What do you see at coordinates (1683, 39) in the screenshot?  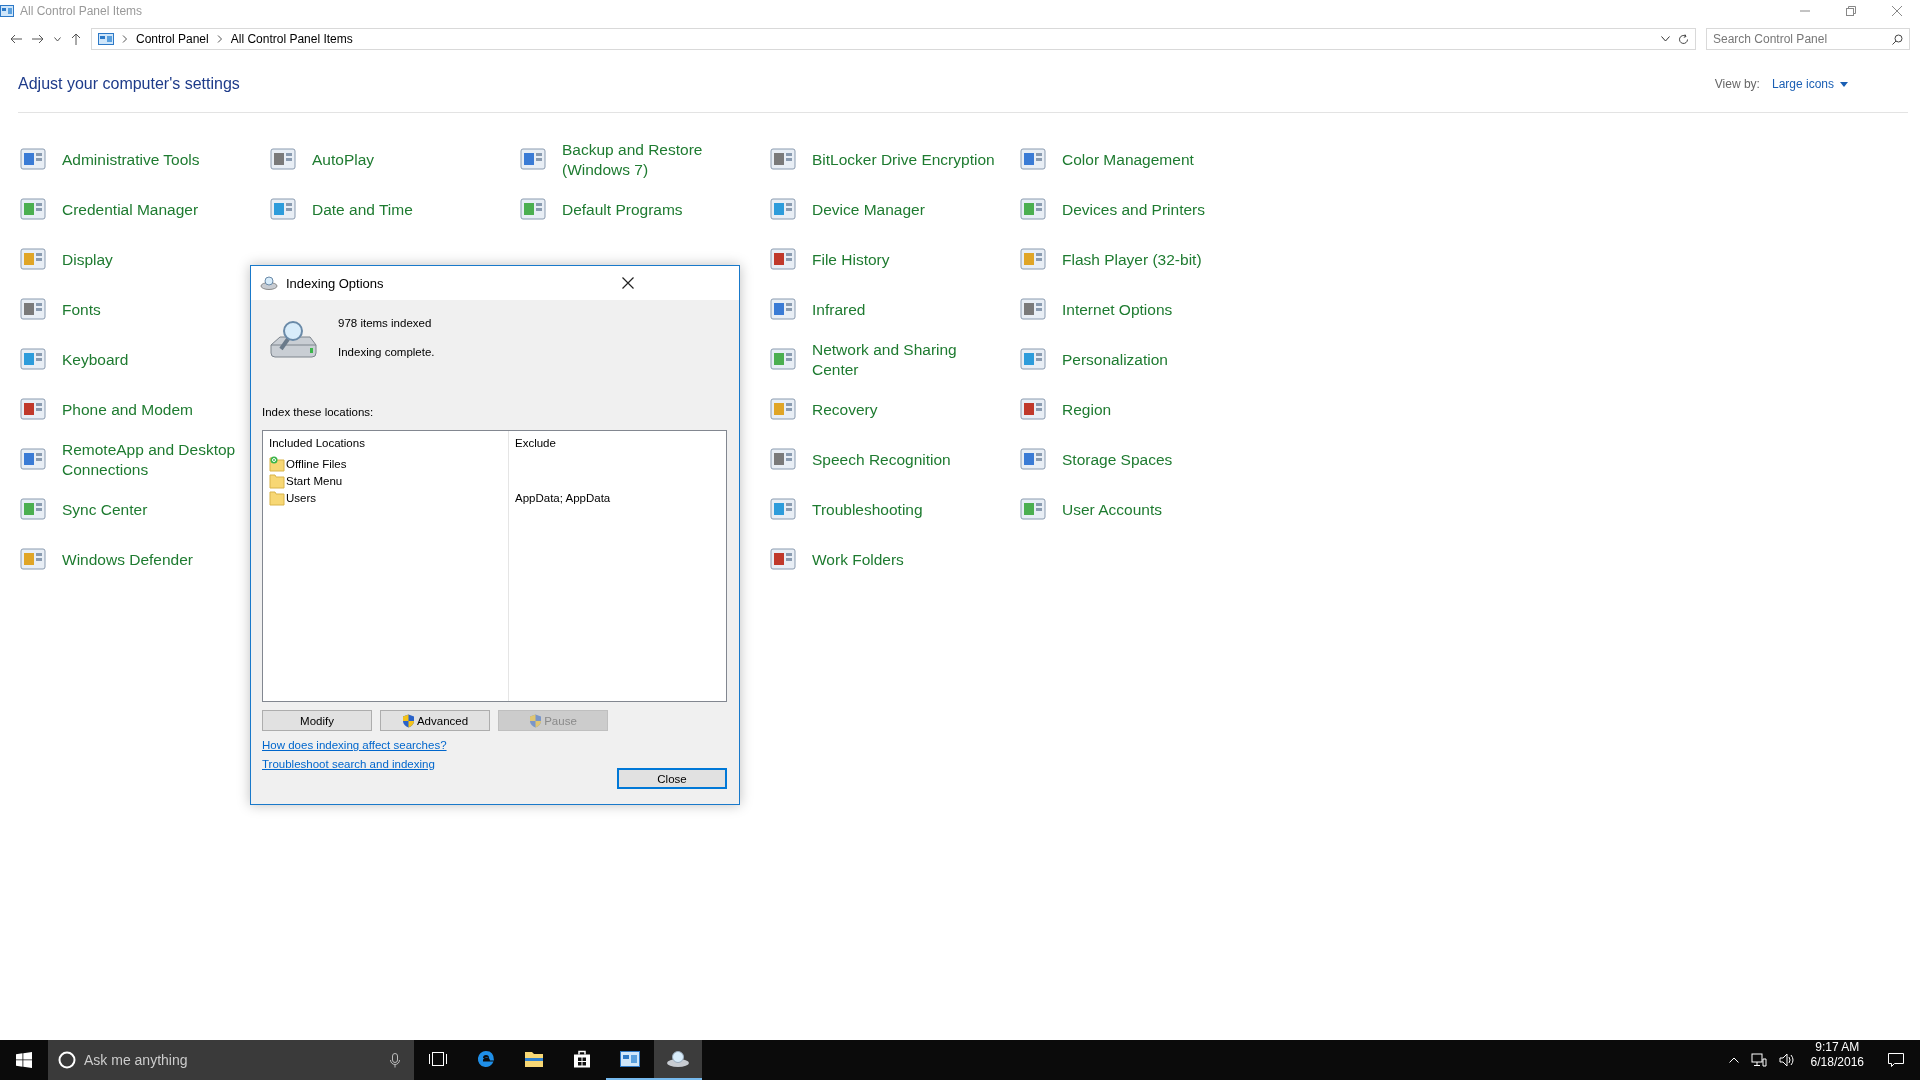 I see `refresh-icon` at bounding box center [1683, 39].